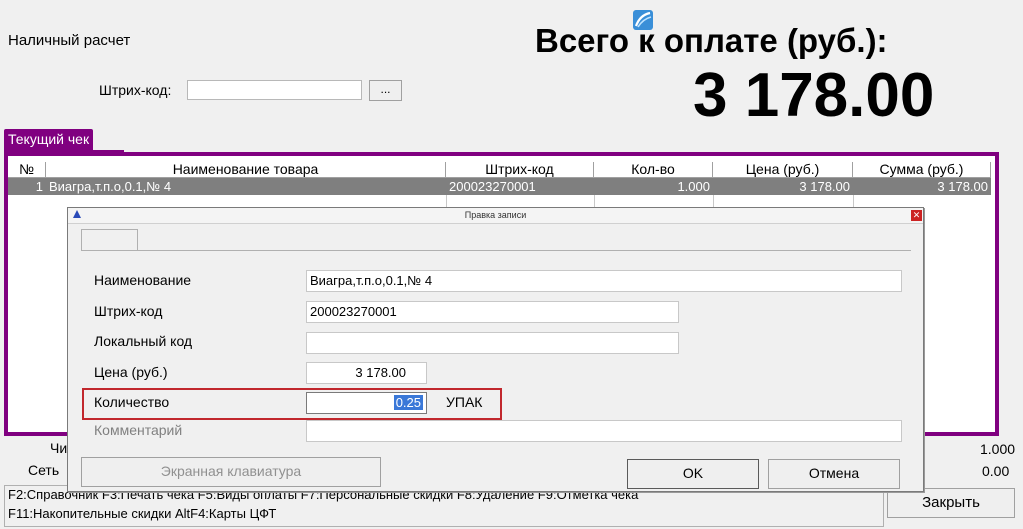 The height and width of the screenshot is (529, 1023). I want to click on quantity-value: 0.25, so click(408, 402).